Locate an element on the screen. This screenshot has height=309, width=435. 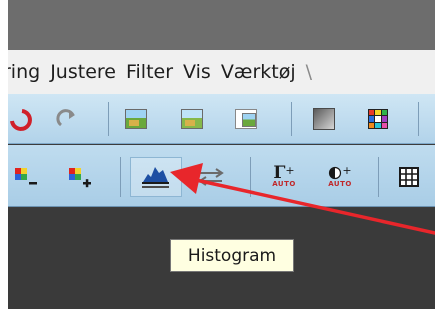
color-palette-icon is located at coordinates (378, 119).